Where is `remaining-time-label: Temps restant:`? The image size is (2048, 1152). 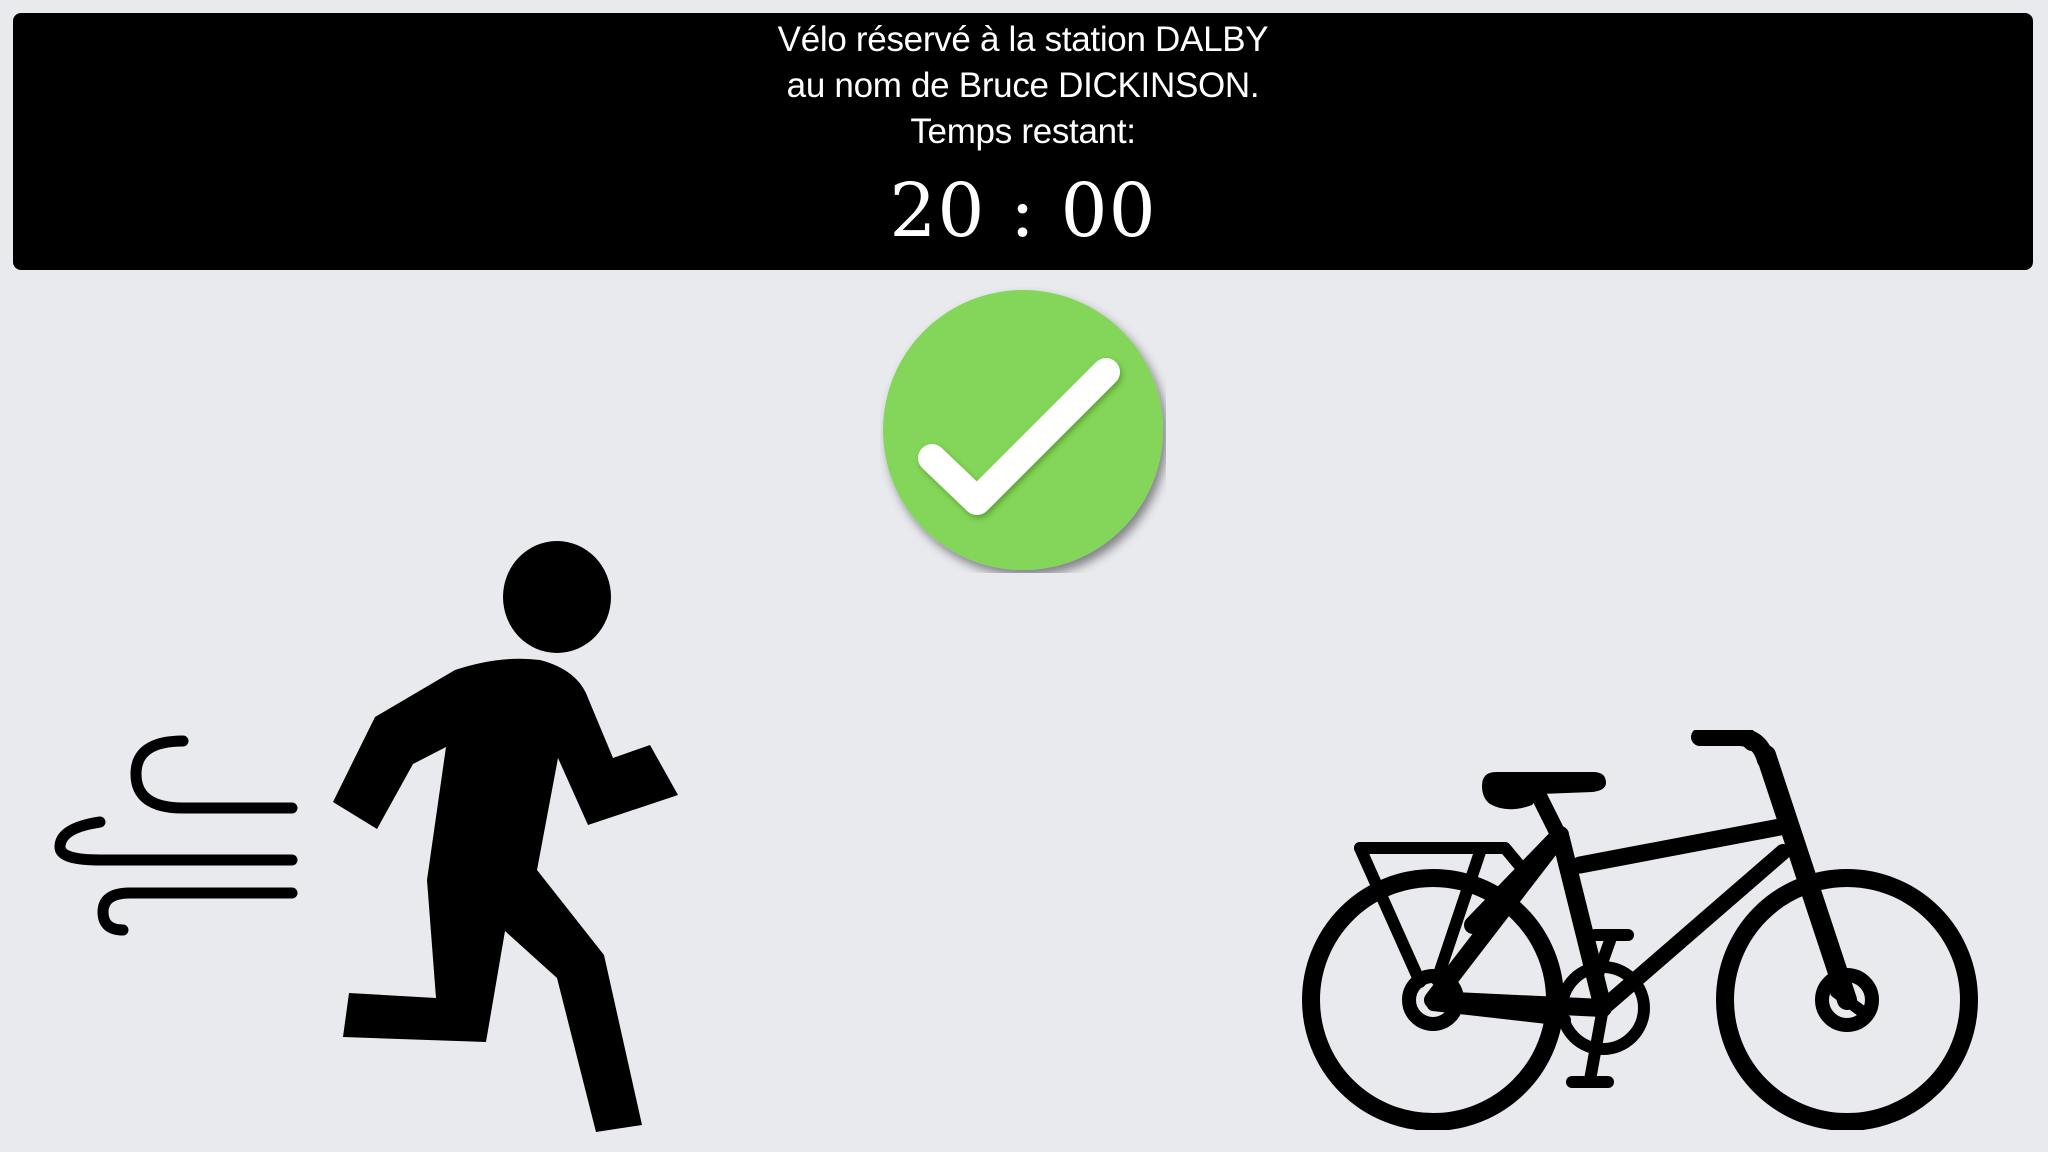 remaining-time-label: Temps restant: is located at coordinates (1023, 131).